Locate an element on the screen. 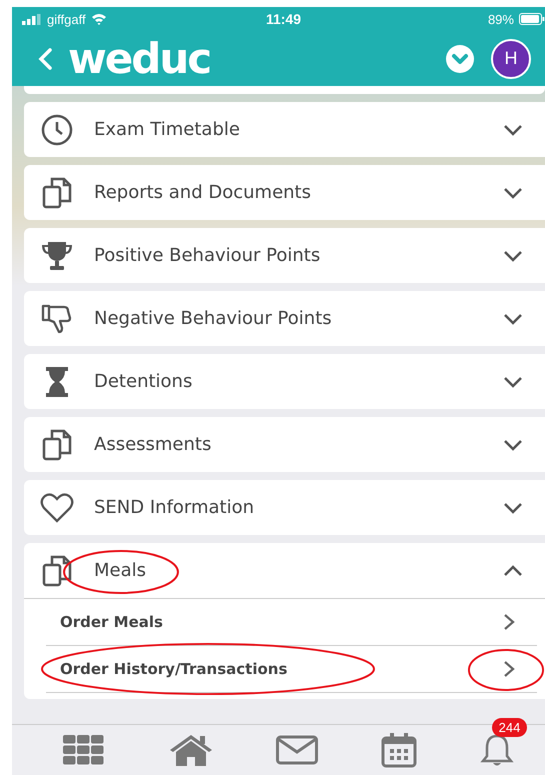 The image size is (545, 775). heart-icon is located at coordinates (57, 507).